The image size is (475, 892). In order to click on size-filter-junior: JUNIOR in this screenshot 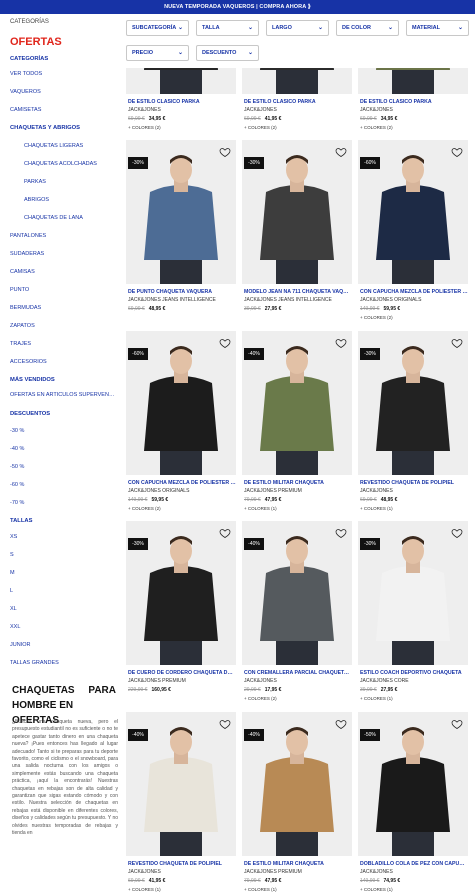, I will do `click(20, 645)`.